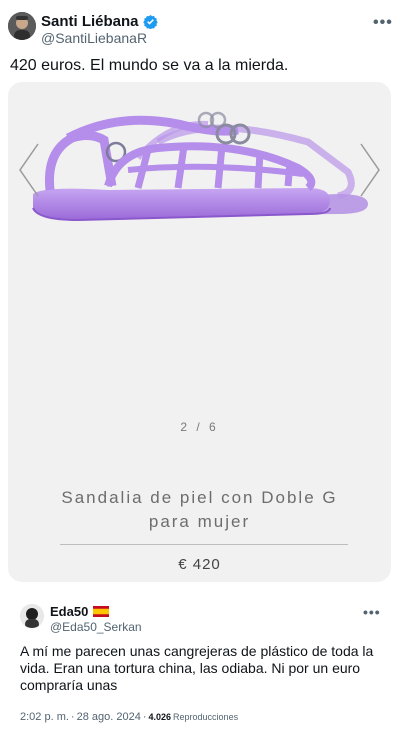 The width and height of the screenshot is (400, 741). What do you see at coordinates (149, 65) in the screenshot?
I see `tweet-text: 420 euros. El mundo se va a la mierda.` at bounding box center [149, 65].